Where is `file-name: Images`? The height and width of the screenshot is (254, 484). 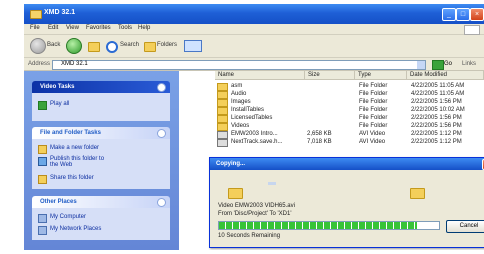 file-name: Images is located at coordinates (241, 102).